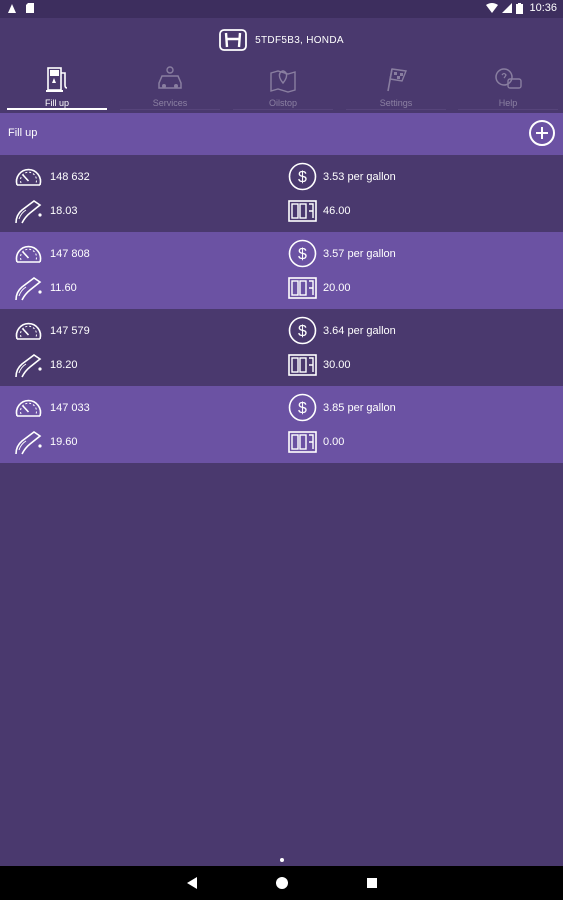 This screenshot has width=563, height=900. Describe the element at coordinates (319, 365) in the screenshot. I see `total-cell: 30.00` at that location.